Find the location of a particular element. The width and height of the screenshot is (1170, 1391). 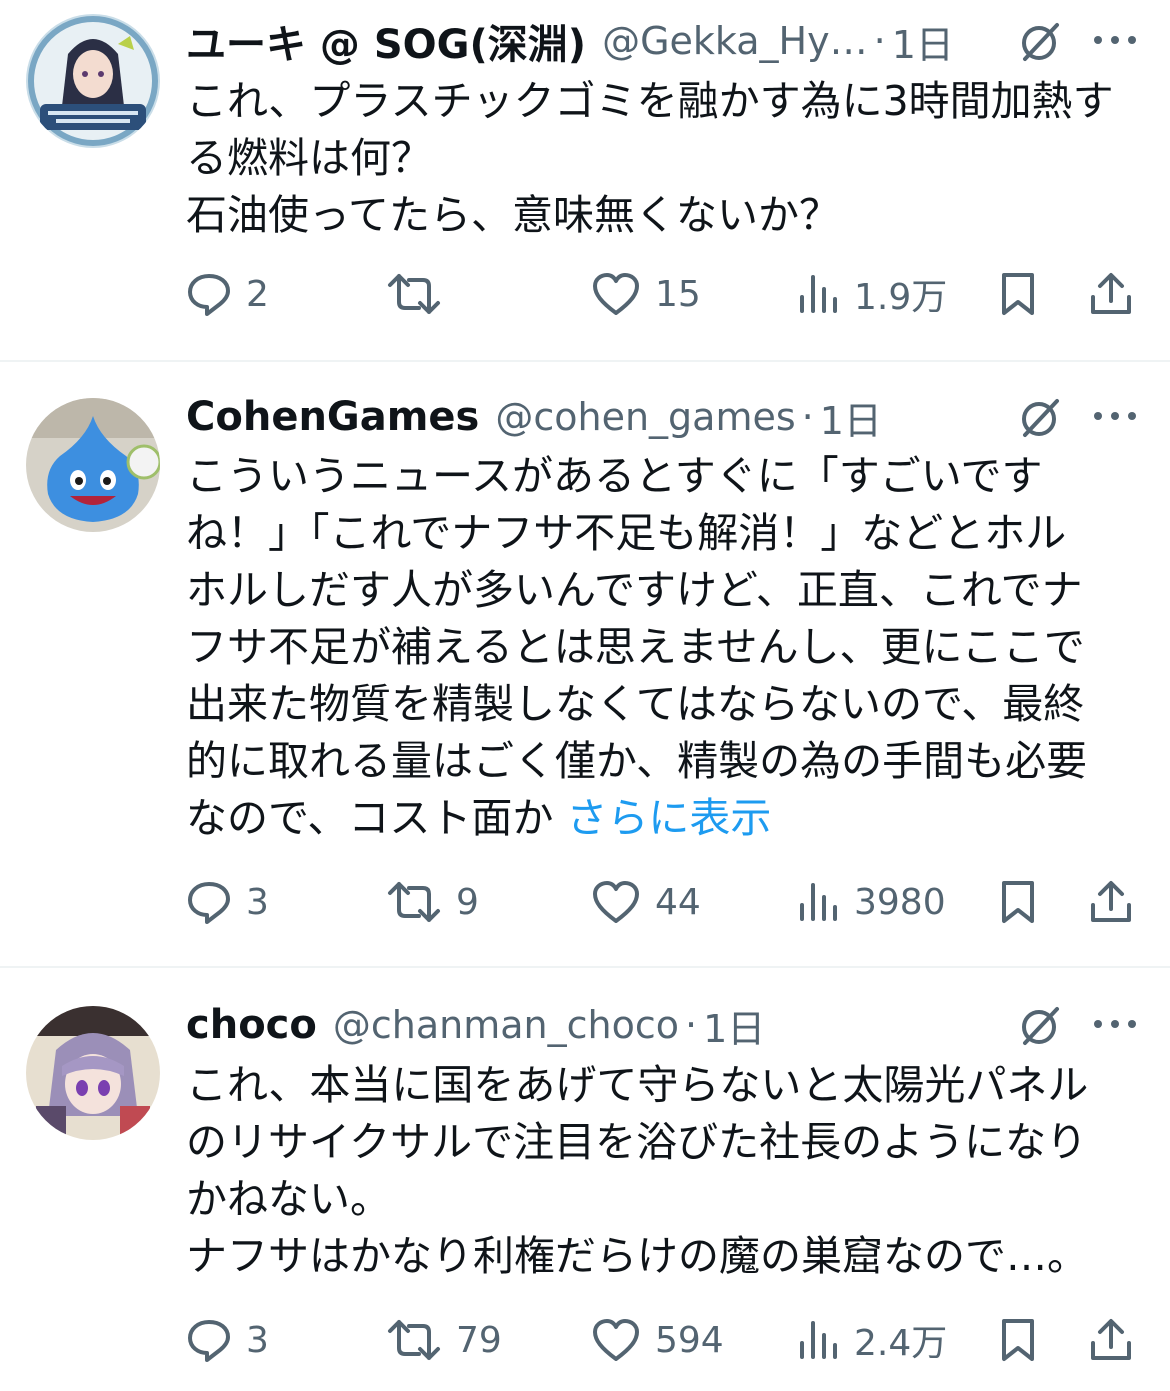

repost-count: 9 is located at coordinates (467, 902).